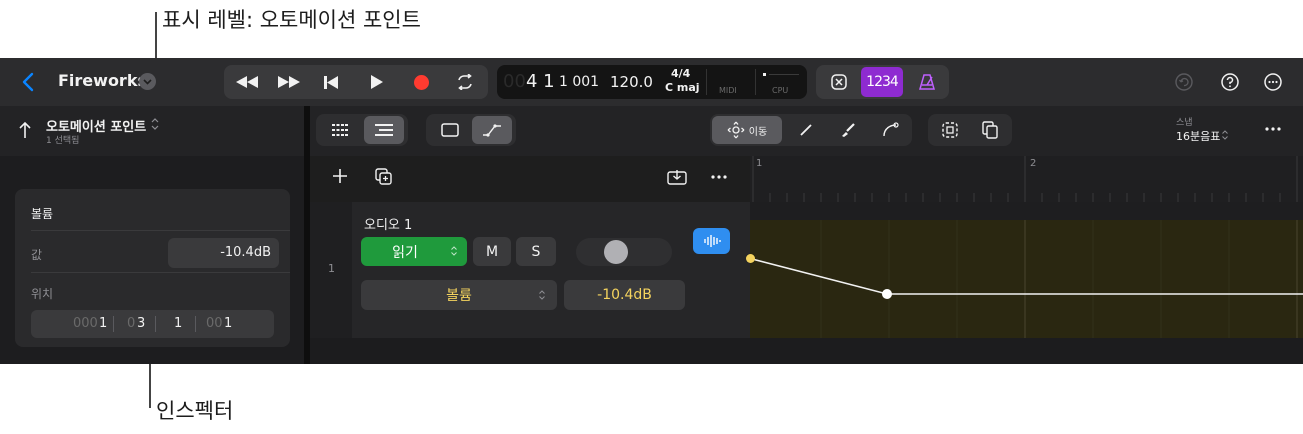  Describe the element at coordinates (492, 130) in the screenshot. I see `automation-view-button` at that location.